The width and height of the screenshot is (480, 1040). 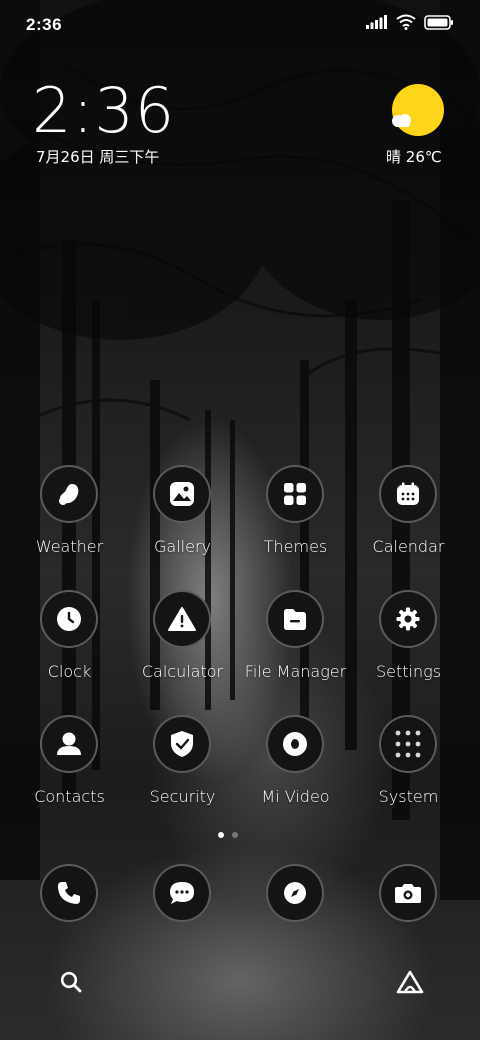 I want to click on app-label: Settings, so click(x=408, y=671).